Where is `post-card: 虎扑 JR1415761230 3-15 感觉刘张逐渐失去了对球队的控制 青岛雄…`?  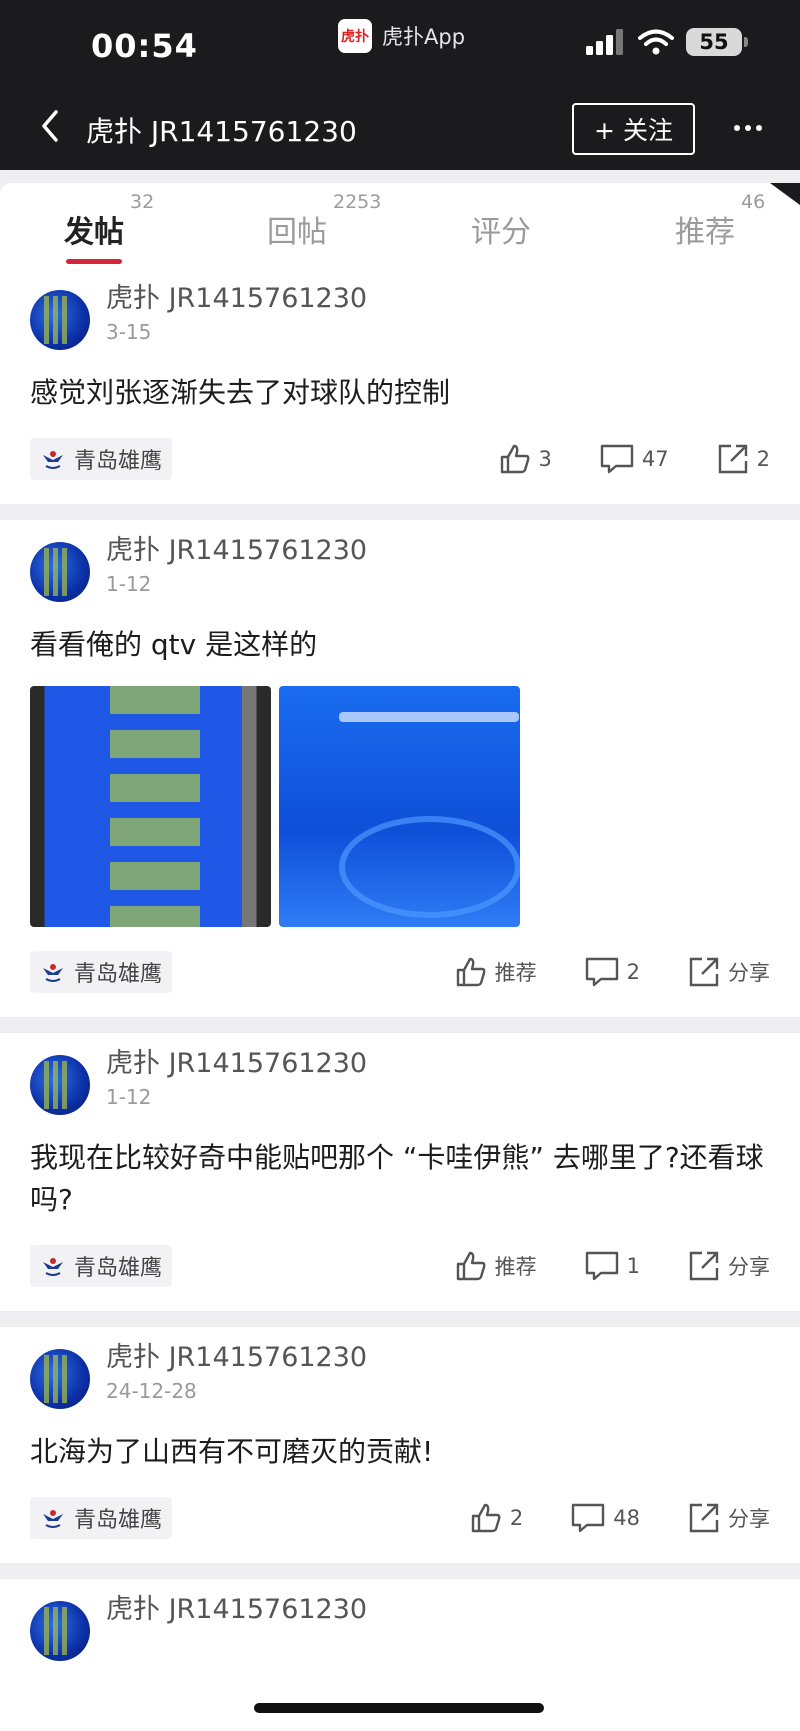 post-card: 虎扑 JR1415761230 3-15 感觉刘张逐渐失去了对球队的控制 青岛雄… is located at coordinates (400, 386).